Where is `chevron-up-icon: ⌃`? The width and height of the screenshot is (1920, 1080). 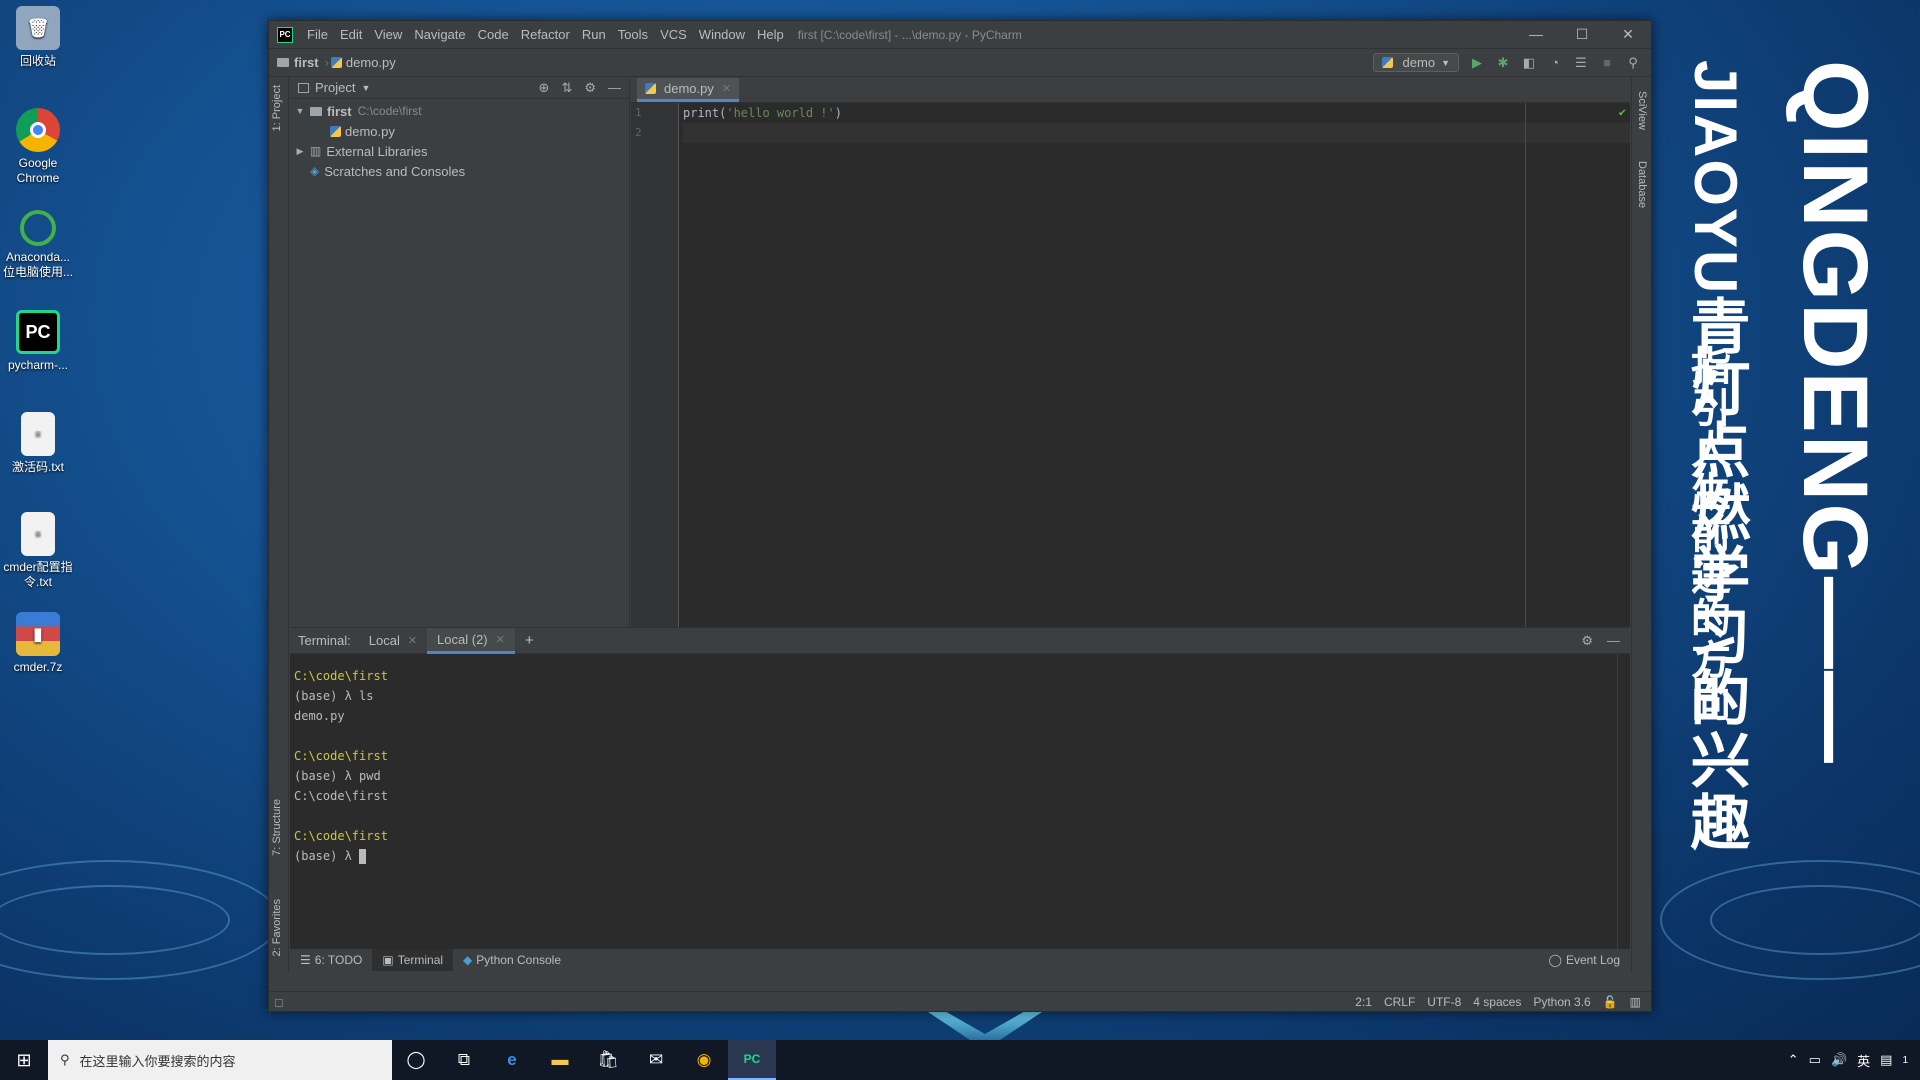 chevron-up-icon: ⌃ is located at coordinates (1793, 1060).